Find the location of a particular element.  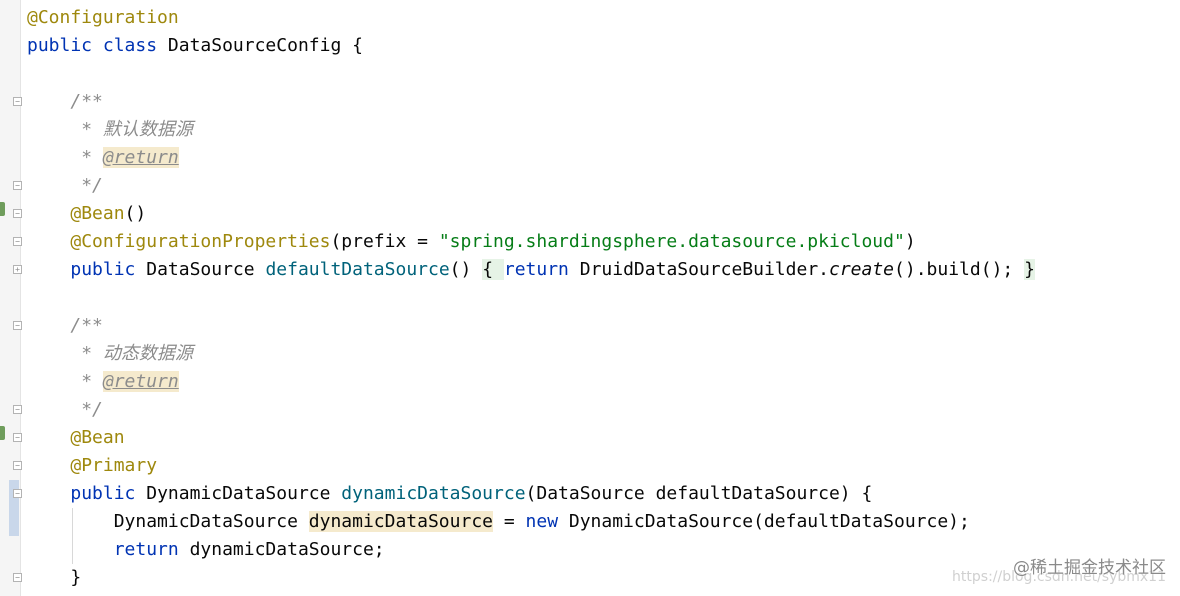

code-token: * 默认数据源 is located at coordinates (137, 129).